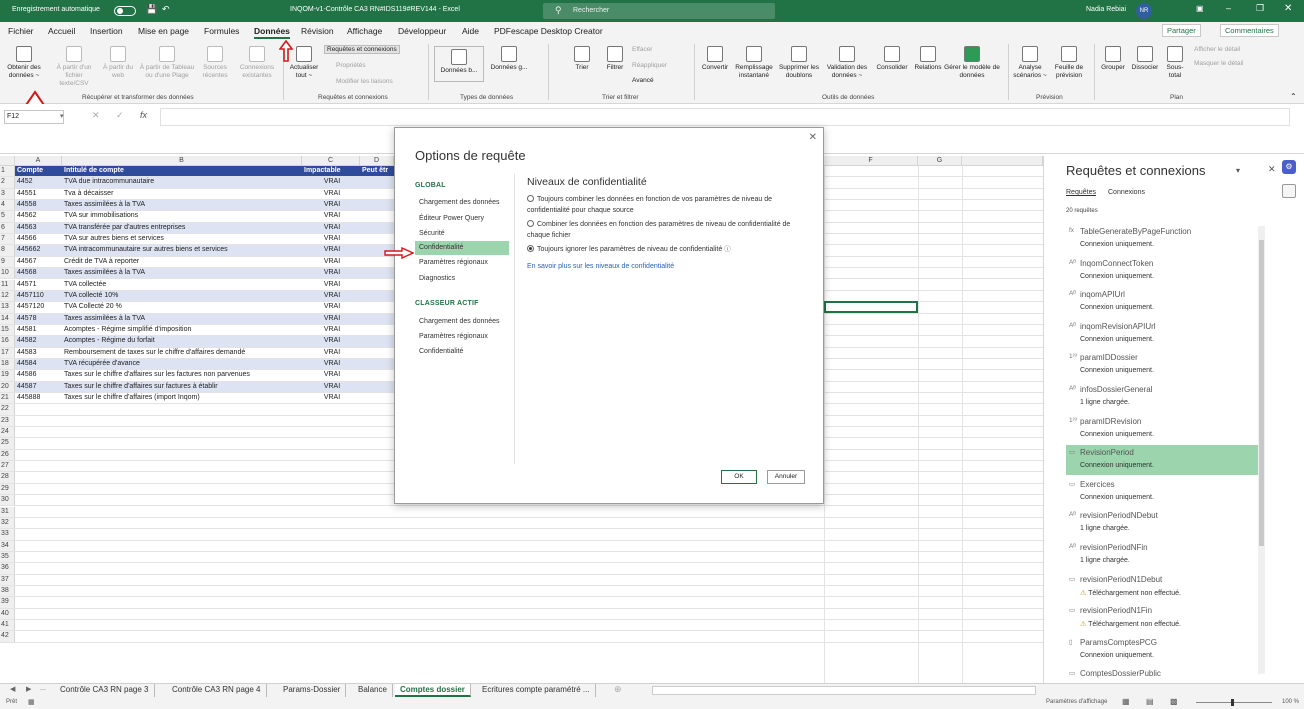  I want to click on nav-privacy: Confidentialité, so click(462, 248).